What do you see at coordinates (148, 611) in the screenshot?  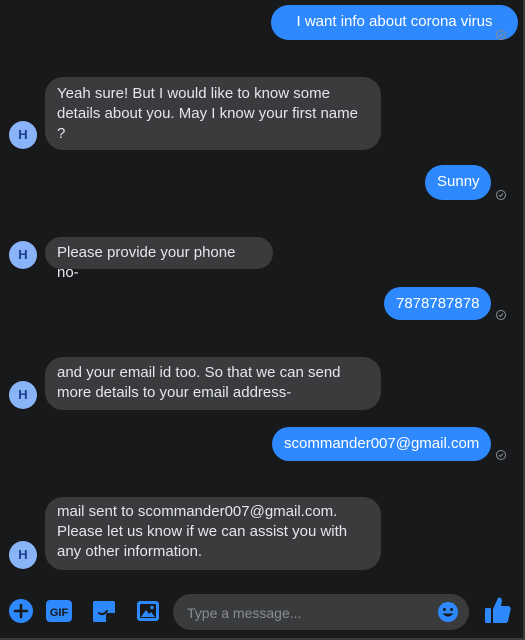 I see `image-icon` at bounding box center [148, 611].